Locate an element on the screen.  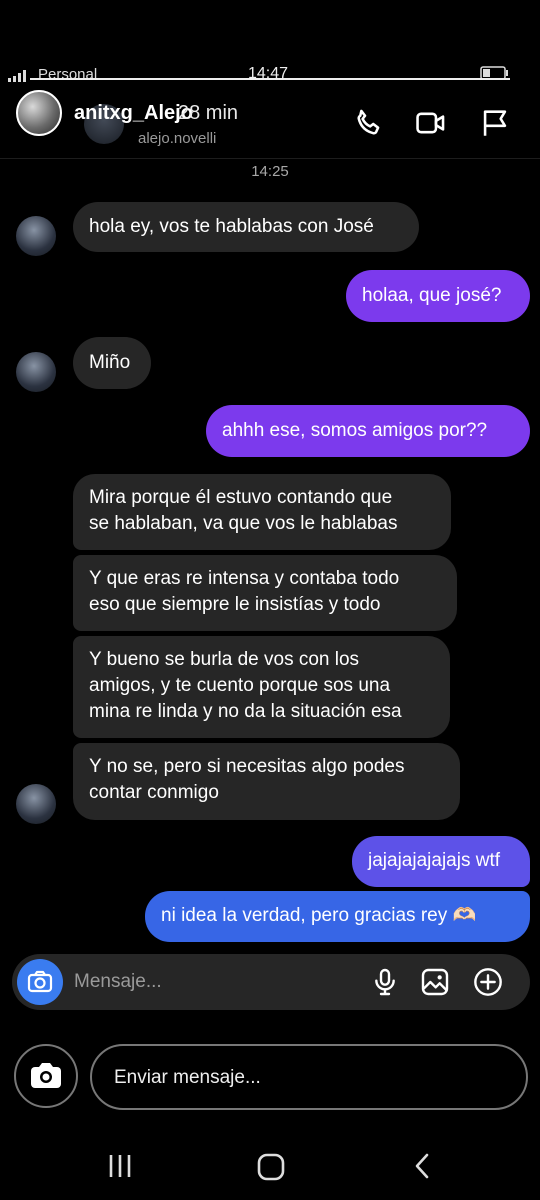
signal-icon is located at coordinates (17, 76).